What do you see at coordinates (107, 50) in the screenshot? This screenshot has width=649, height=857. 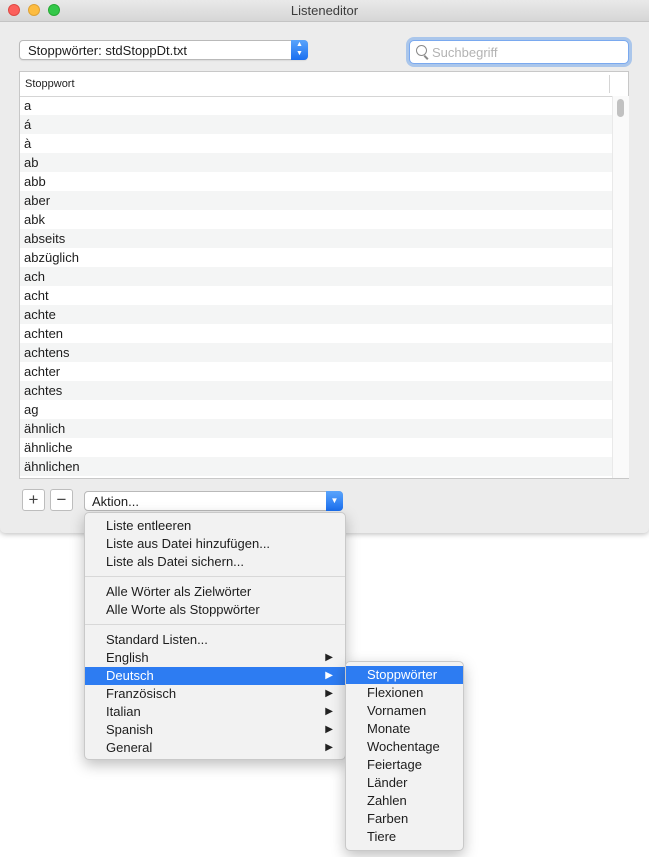 I see `list-select-label: Stoppwörter: stdStoppDt.txt` at bounding box center [107, 50].